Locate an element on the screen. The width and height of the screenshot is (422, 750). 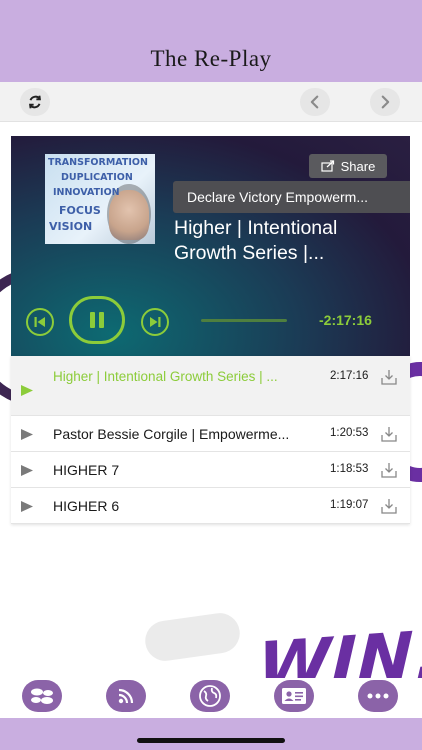
share-label: Share is located at coordinates (358, 166).